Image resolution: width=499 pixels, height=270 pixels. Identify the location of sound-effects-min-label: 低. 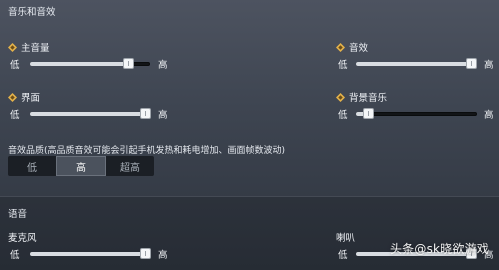
(343, 65).